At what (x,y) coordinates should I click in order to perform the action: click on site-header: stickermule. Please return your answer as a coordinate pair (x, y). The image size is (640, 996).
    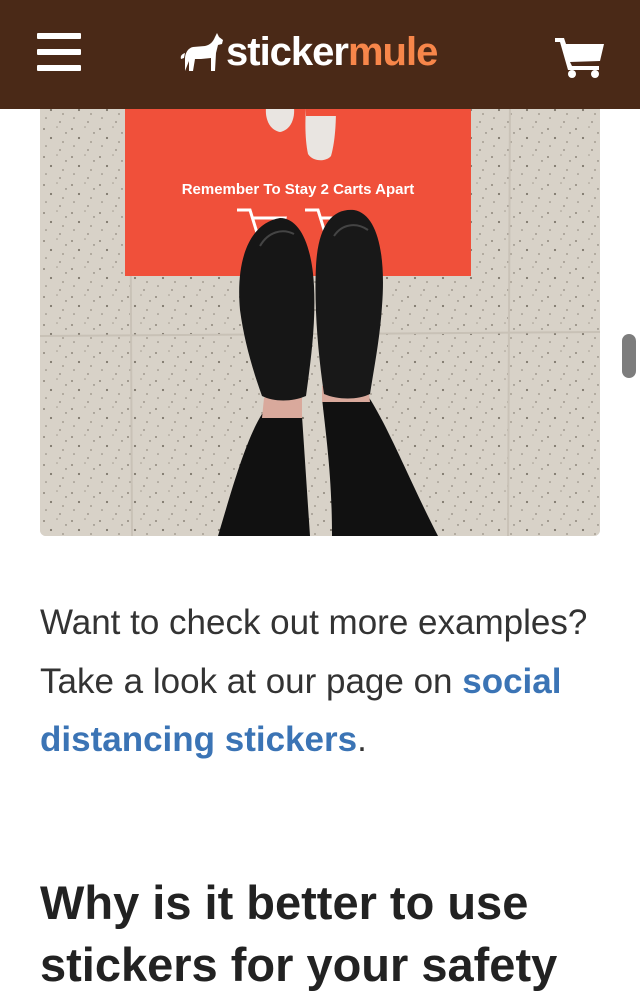
    Looking at the image, I should click on (320, 54).